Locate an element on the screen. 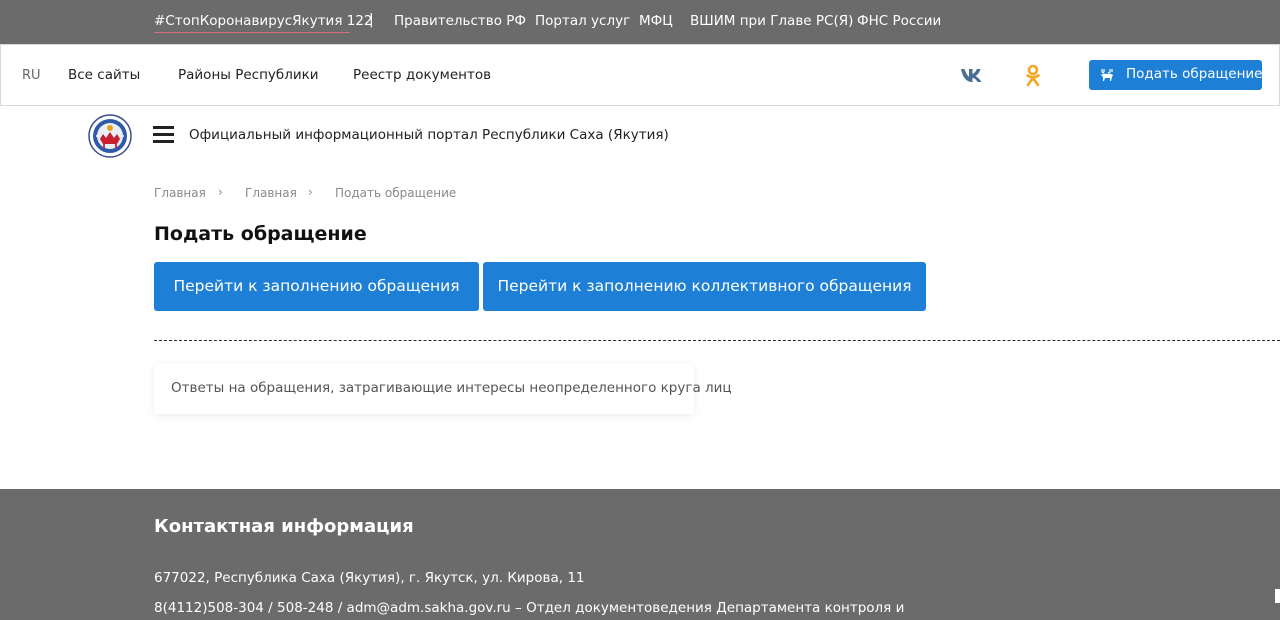  nav-link-all-sites: Все сайты is located at coordinates (104, 75).